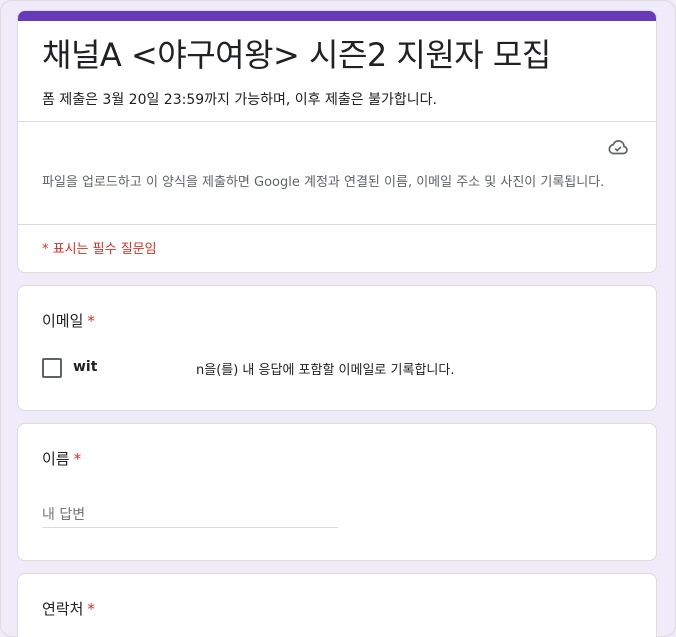 Image resolution: width=676 pixels, height=637 pixels. I want to click on cloud-check-icon, so click(618, 147).